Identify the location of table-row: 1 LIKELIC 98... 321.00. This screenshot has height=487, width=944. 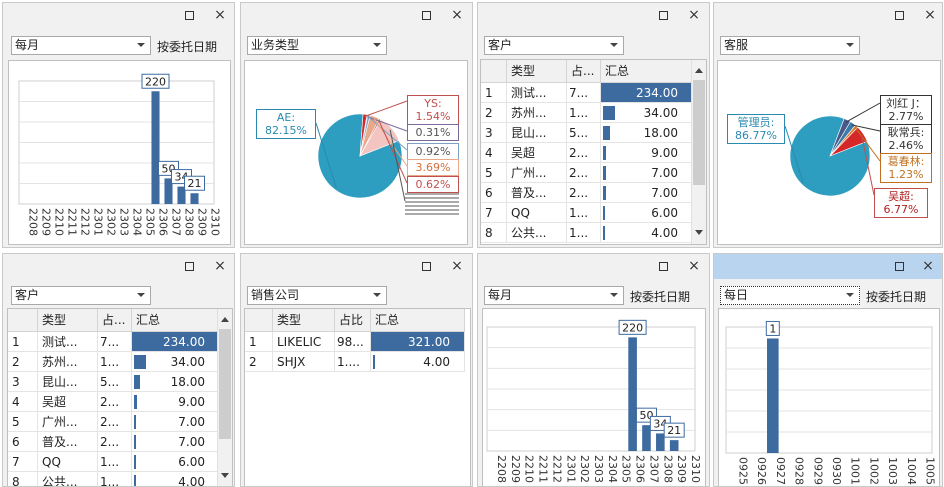
(357, 342).